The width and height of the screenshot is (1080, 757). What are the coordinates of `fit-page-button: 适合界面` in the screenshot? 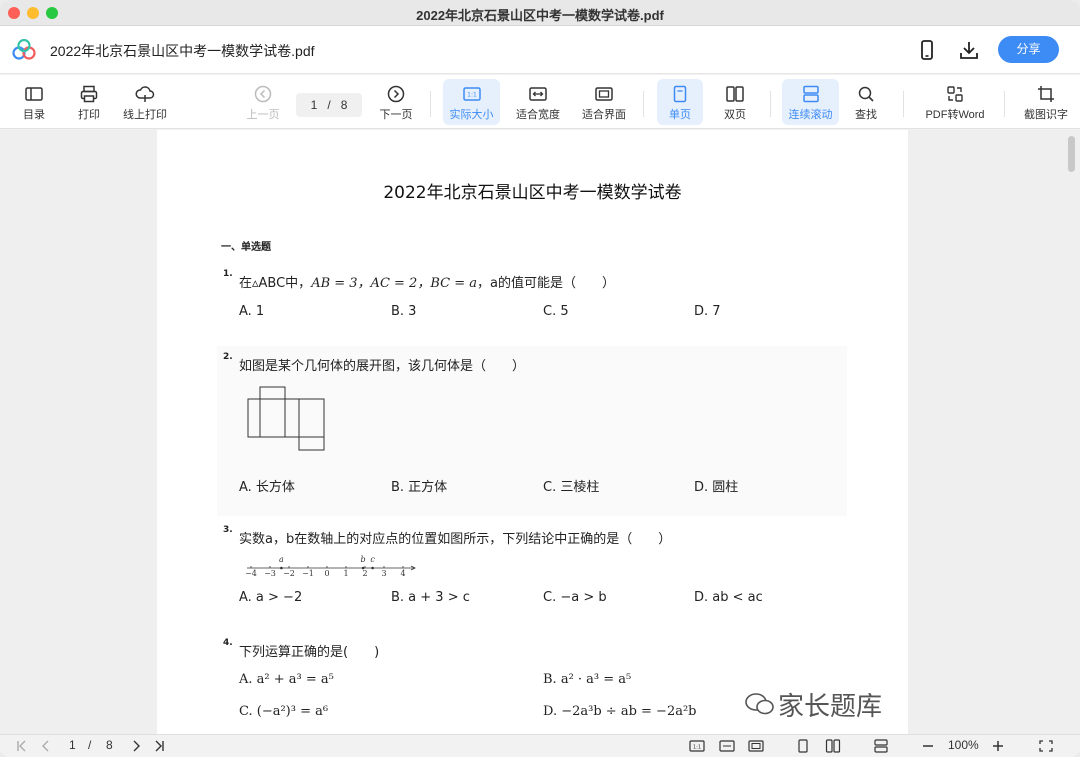 It's located at (604, 102).